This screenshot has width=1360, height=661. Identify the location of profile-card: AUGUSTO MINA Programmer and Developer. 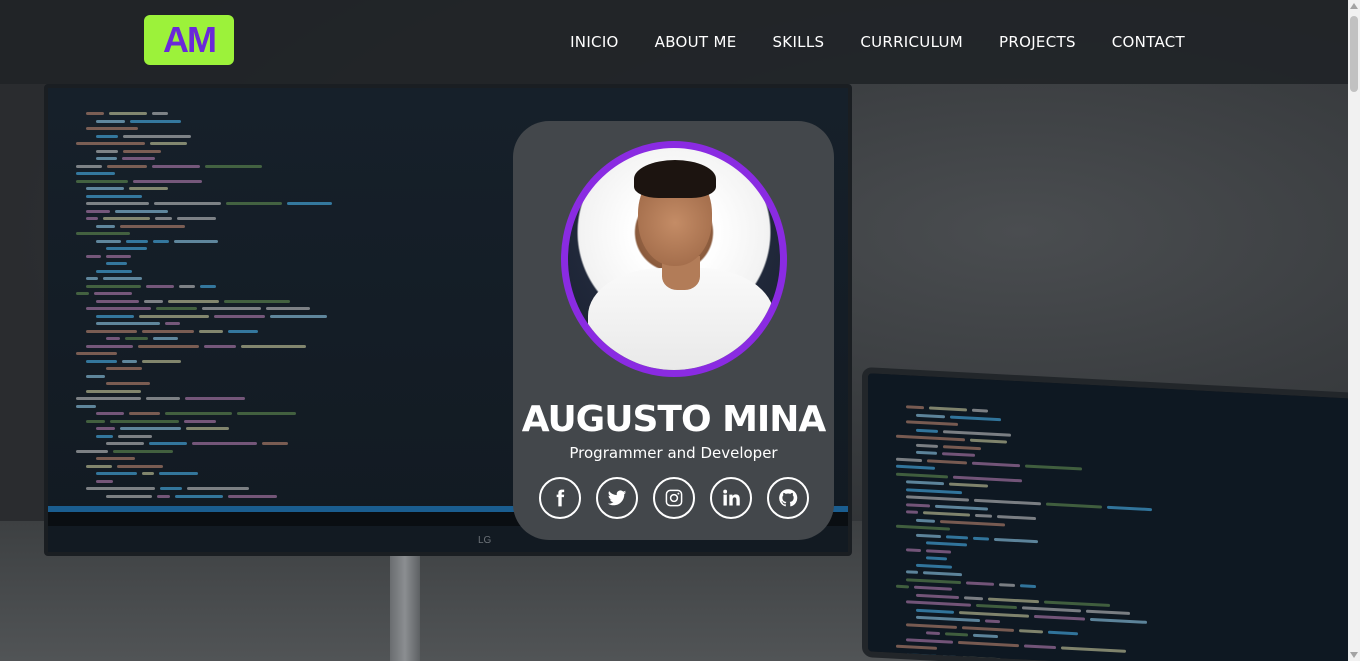
(673, 330).